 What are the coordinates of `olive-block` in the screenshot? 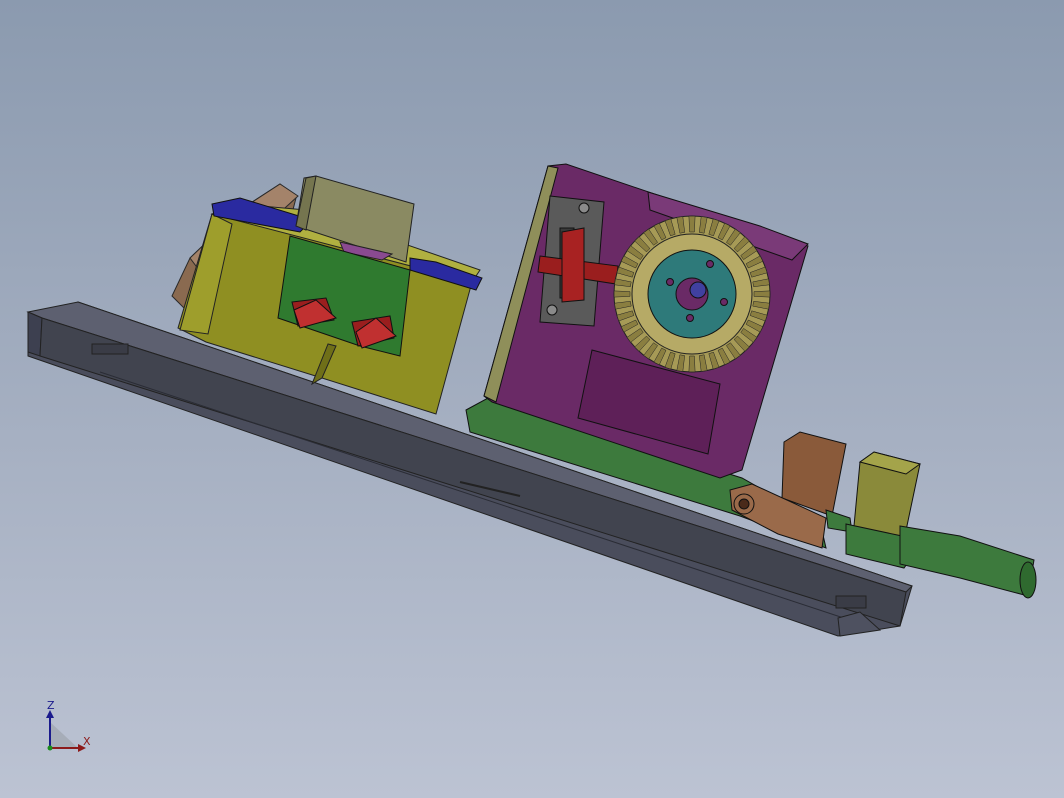 It's located at (887, 496).